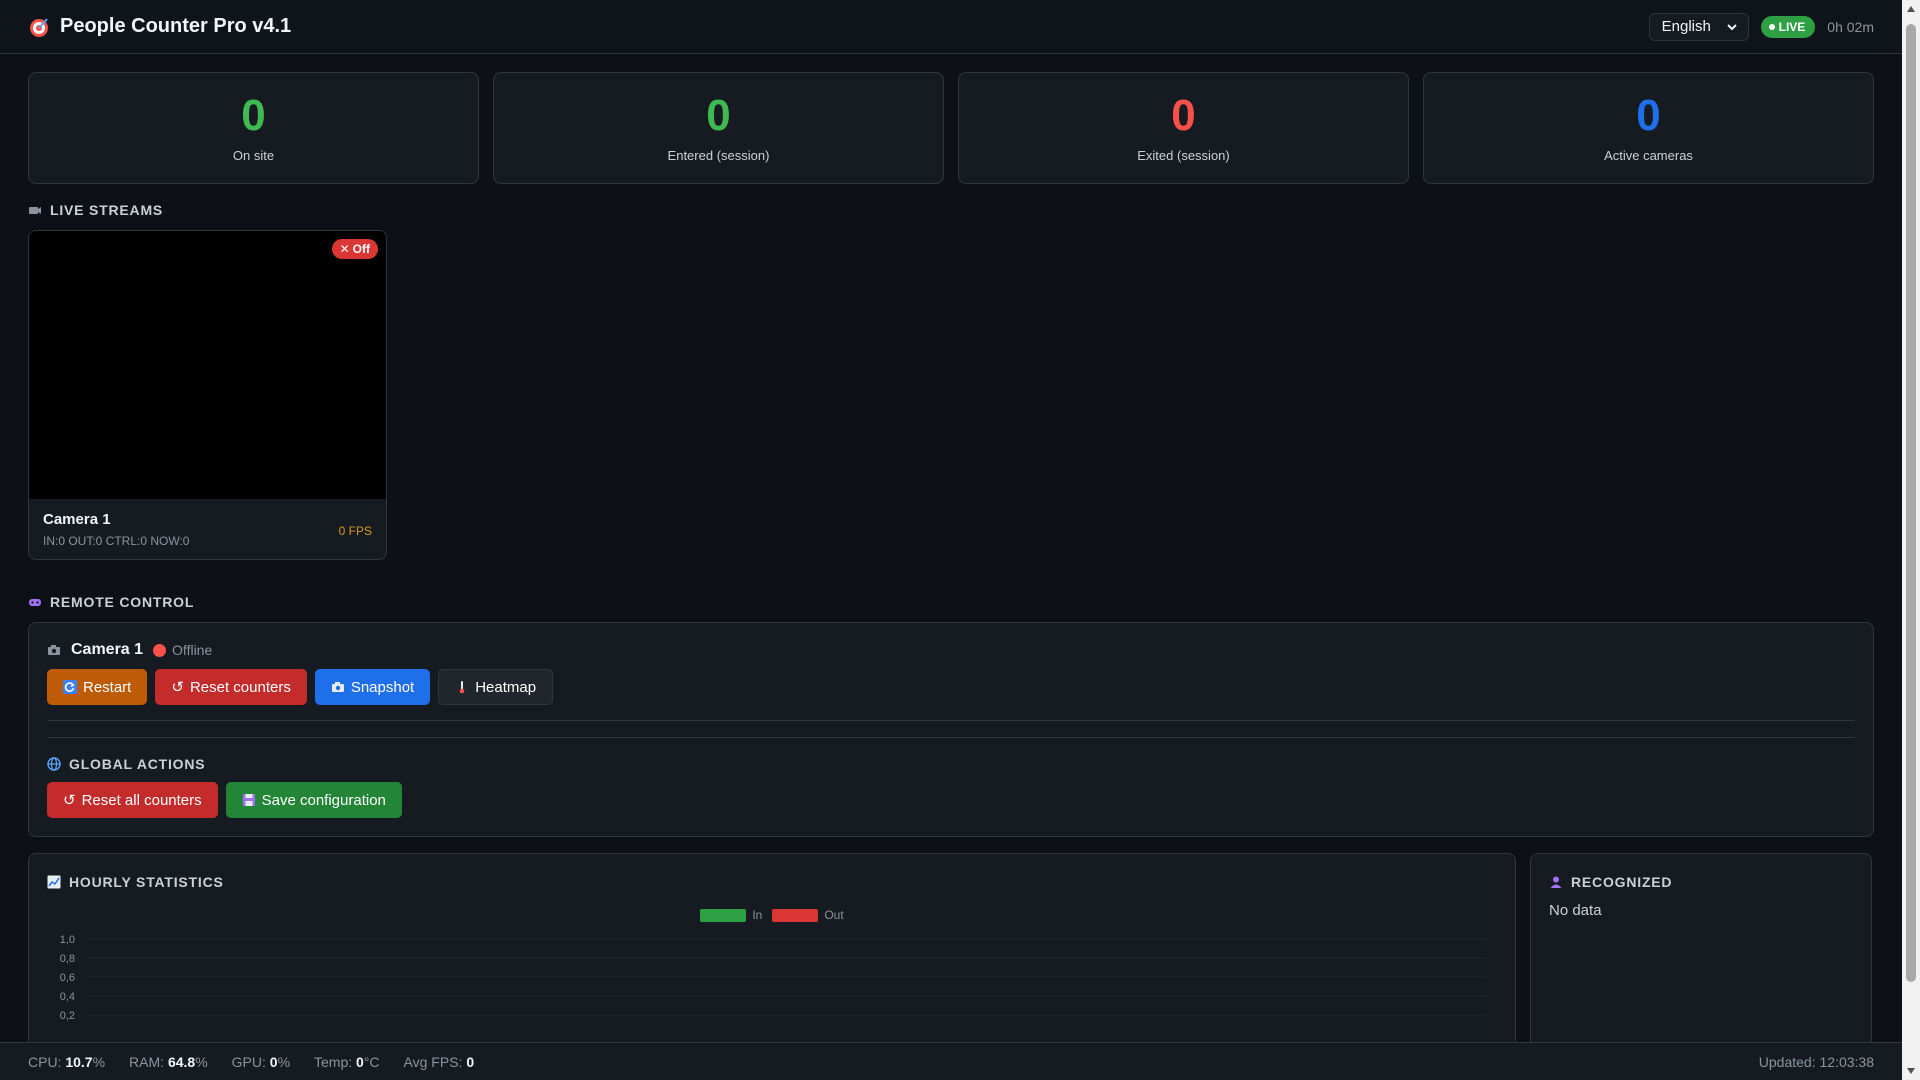 The width and height of the screenshot is (1920, 1080). What do you see at coordinates (333, 1061) in the screenshot?
I see `temp-label: Temp:` at bounding box center [333, 1061].